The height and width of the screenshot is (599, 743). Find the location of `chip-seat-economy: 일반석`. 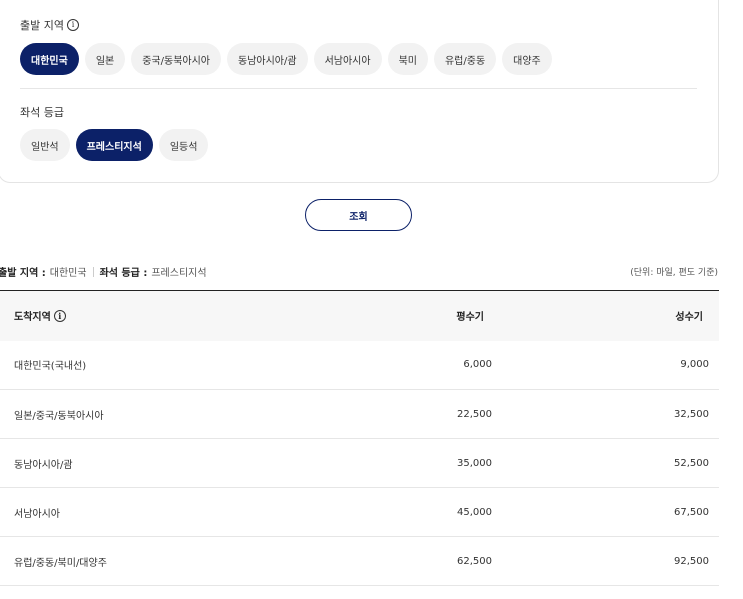

chip-seat-economy: 일반석 is located at coordinates (45, 145).